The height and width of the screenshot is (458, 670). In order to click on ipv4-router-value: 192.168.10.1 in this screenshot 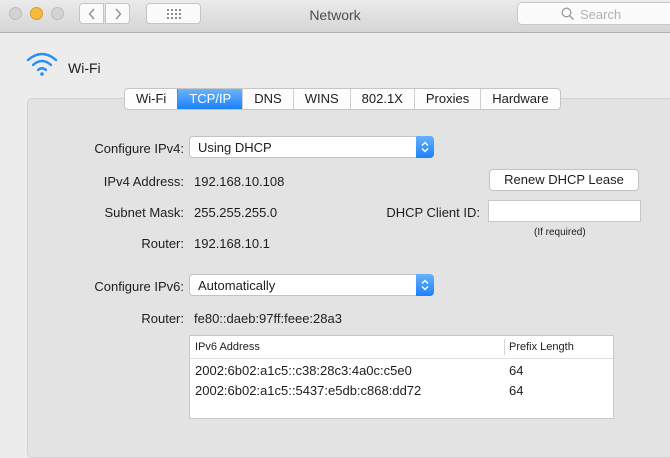, I will do `click(232, 243)`.